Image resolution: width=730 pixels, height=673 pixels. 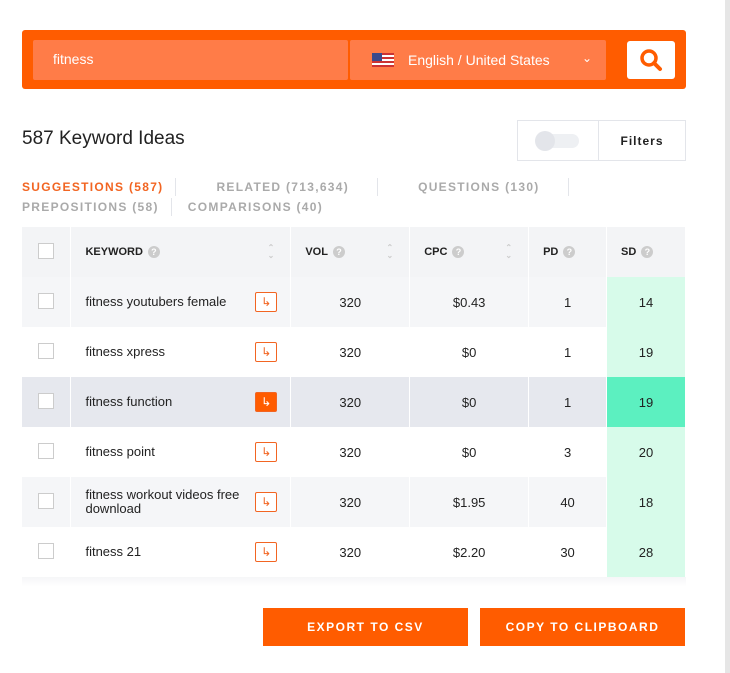 I want to click on export-csv-button: EXPORT TO CSV, so click(x=365, y=627).